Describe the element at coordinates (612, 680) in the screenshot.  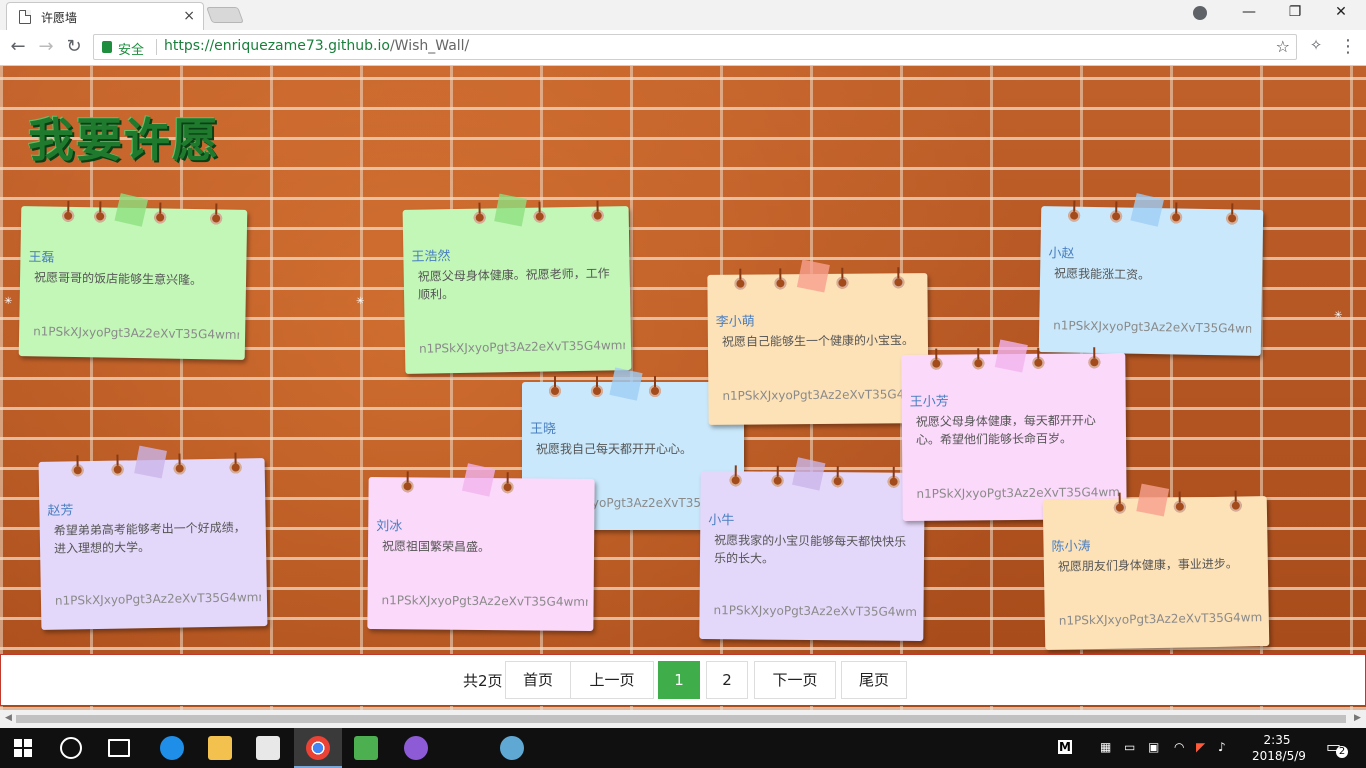
I see `prev-page-button: 上一页` at that location.